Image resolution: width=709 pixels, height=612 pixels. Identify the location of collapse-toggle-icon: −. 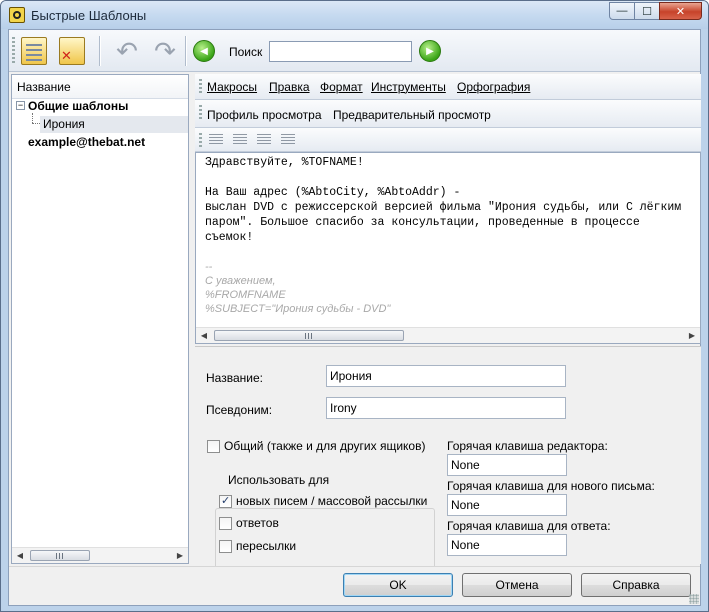
(20, 105).